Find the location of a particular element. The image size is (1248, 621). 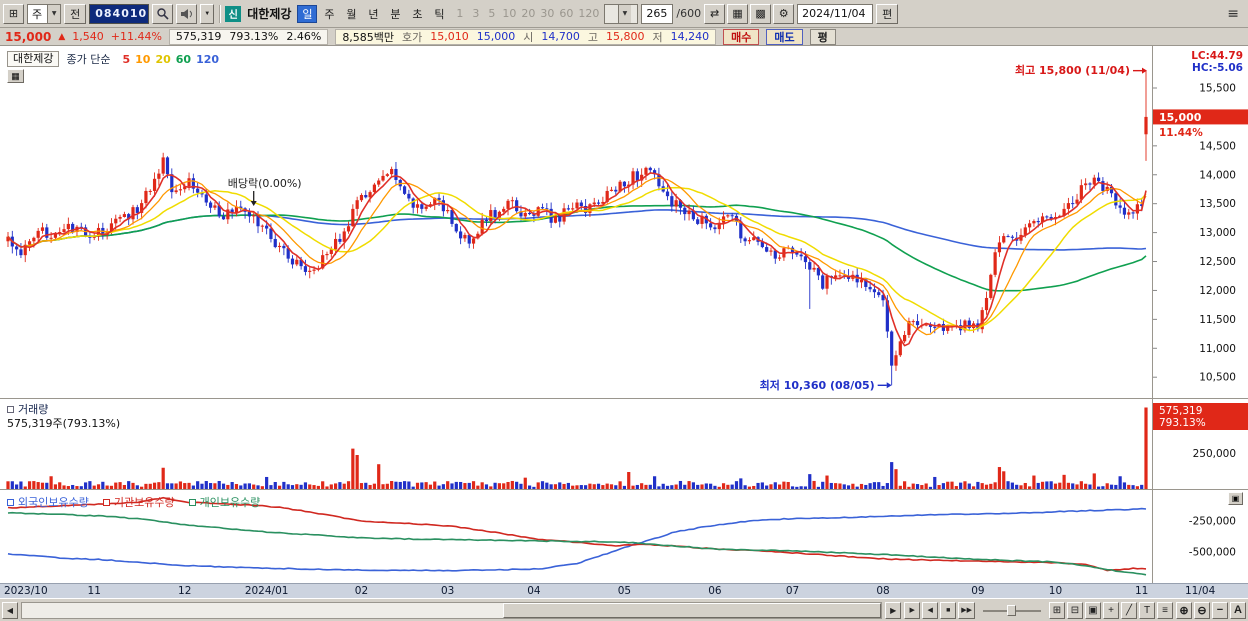

chart-style-icon: ▦ is located at coordinates (738, 13).